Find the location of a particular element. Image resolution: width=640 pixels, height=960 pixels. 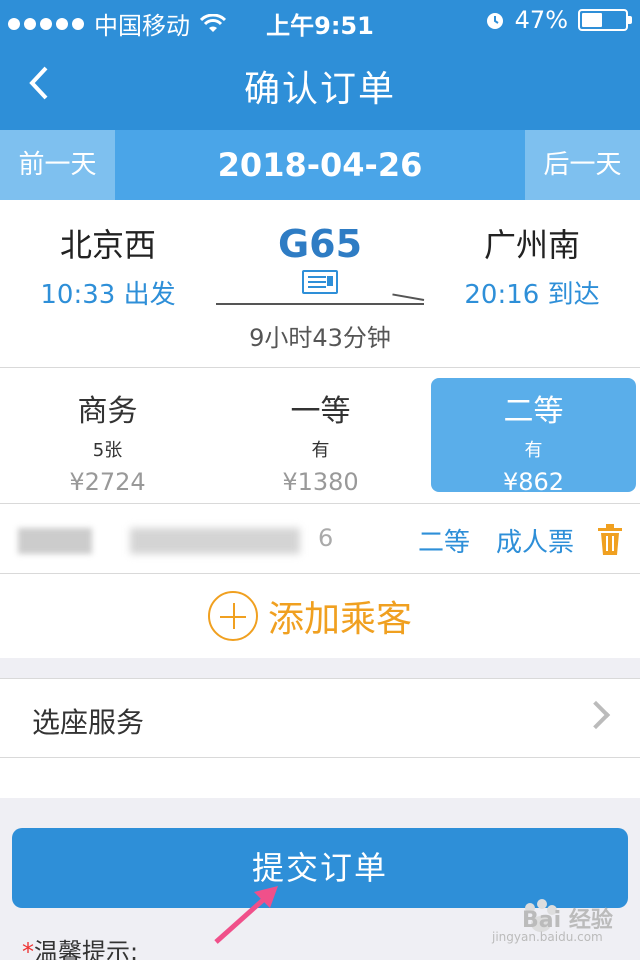

tip-label: 温馨提示: is located at coordinates (86, 949).